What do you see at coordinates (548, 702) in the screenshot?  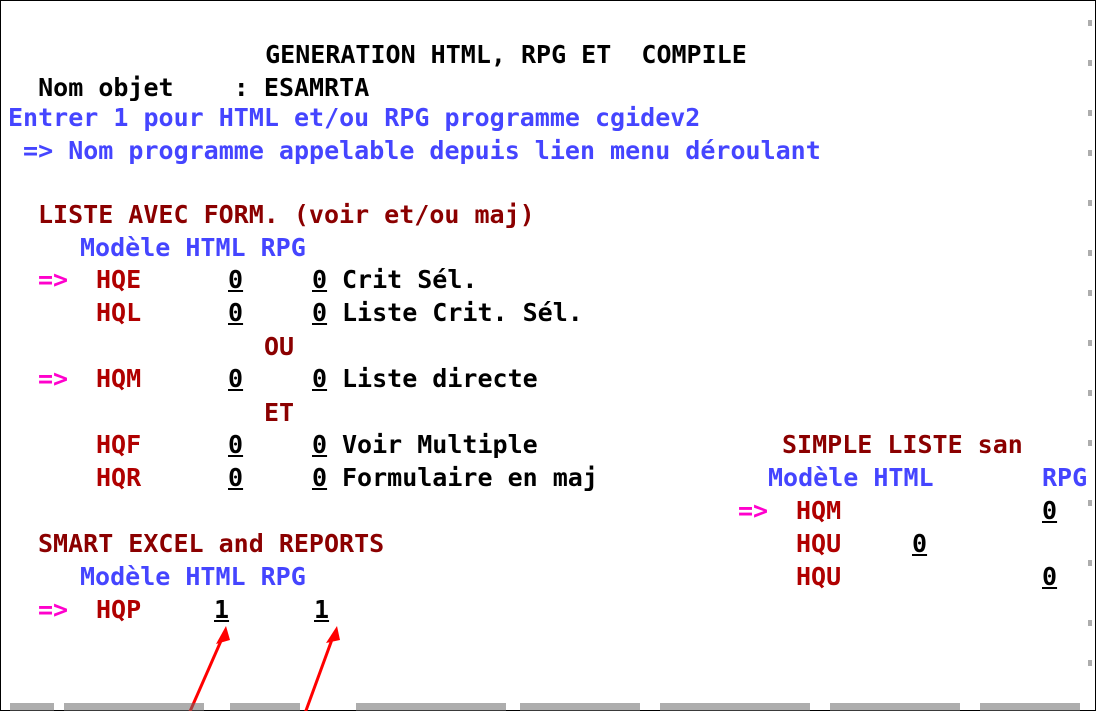 I see `cutoff-text-row` at bounding box center [548, 702].